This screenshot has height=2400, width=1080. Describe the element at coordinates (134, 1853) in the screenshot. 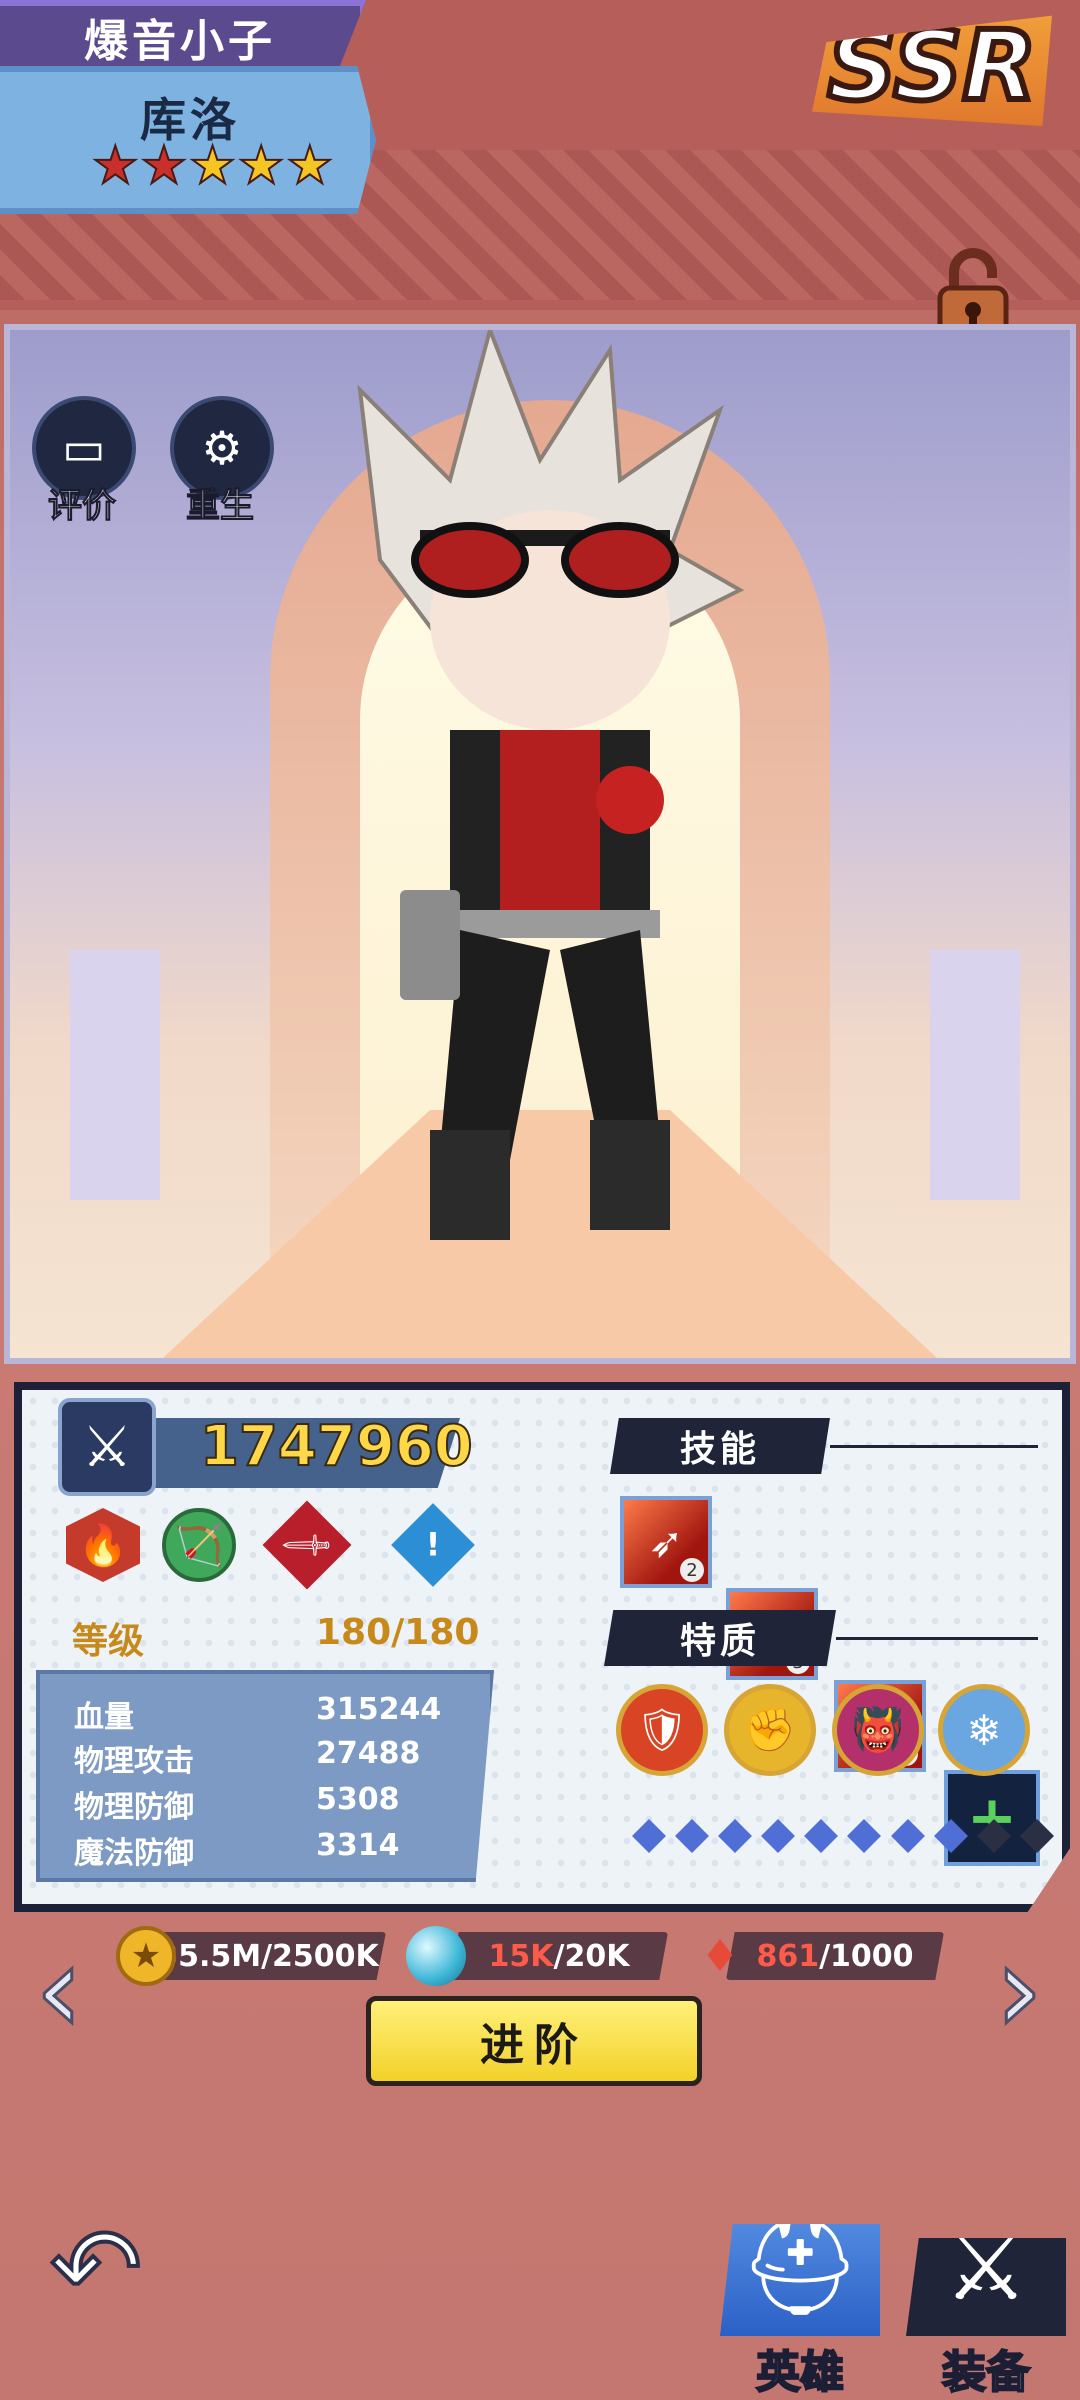

I see `attr-label-mdef: 魔法防御` at that location.